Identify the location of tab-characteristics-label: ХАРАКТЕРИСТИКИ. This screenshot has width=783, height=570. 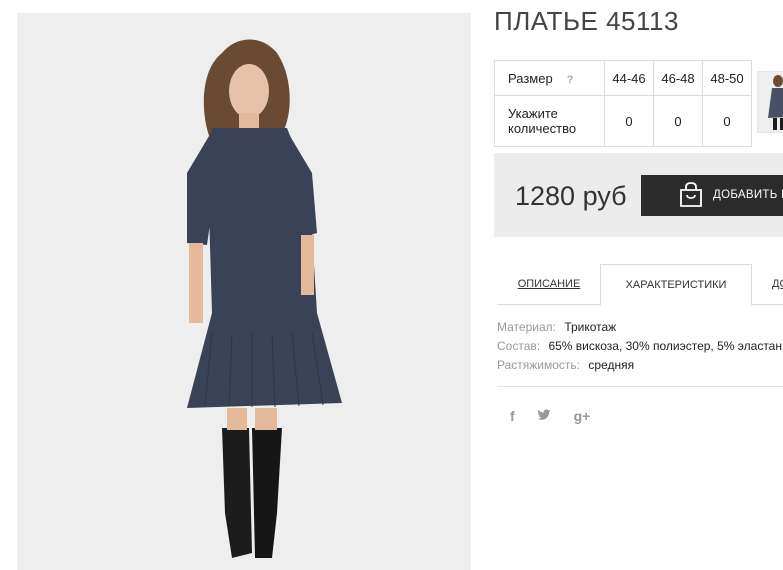
(676, 285).